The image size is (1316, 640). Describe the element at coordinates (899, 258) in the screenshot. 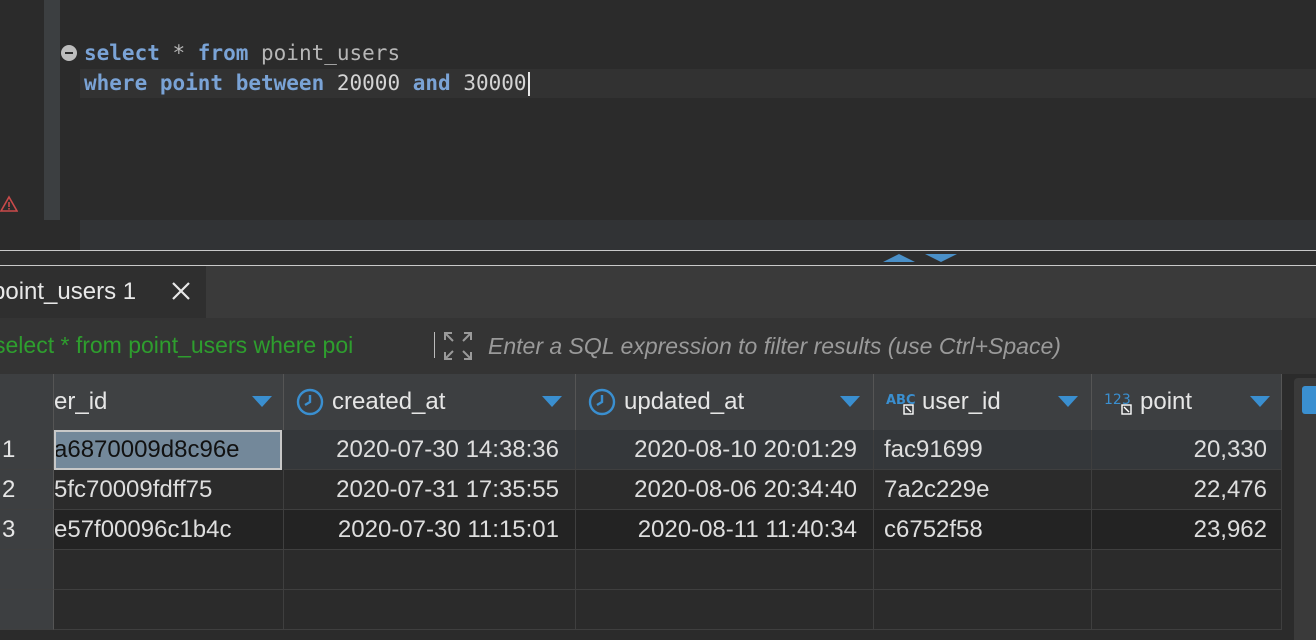

I see `maximize-editor-icon` at that location.